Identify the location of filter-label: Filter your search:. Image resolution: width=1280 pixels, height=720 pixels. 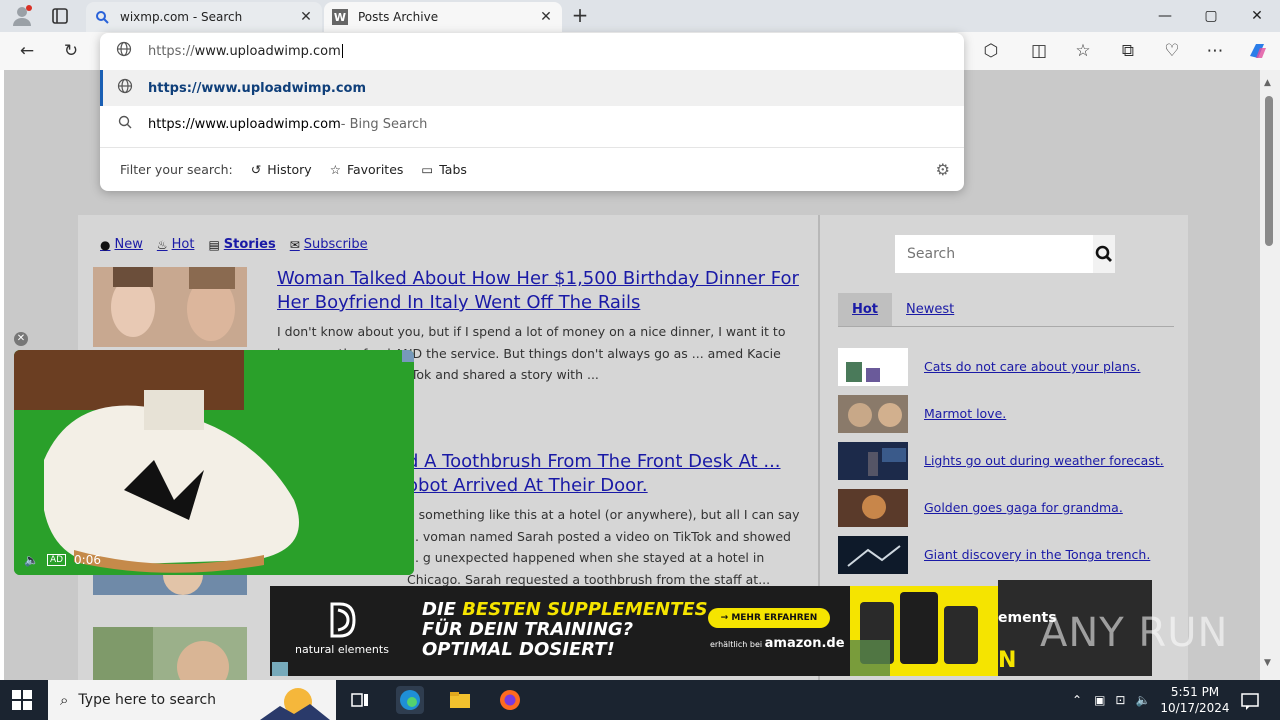
(176, 169).